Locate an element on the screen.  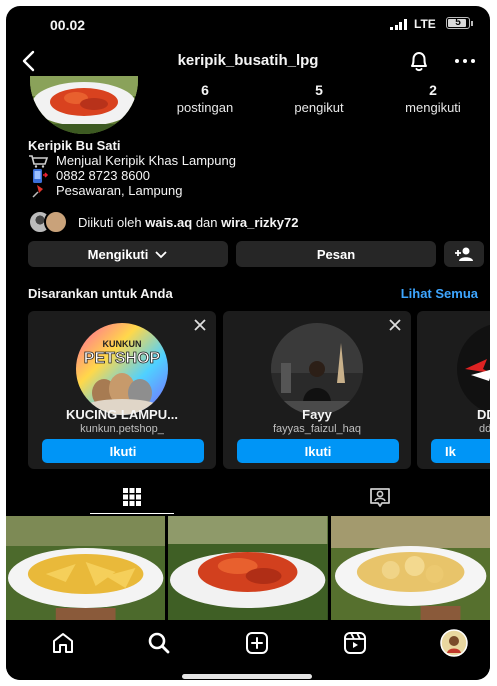
suggestion-title: DD is located at coordinates (483, 414).